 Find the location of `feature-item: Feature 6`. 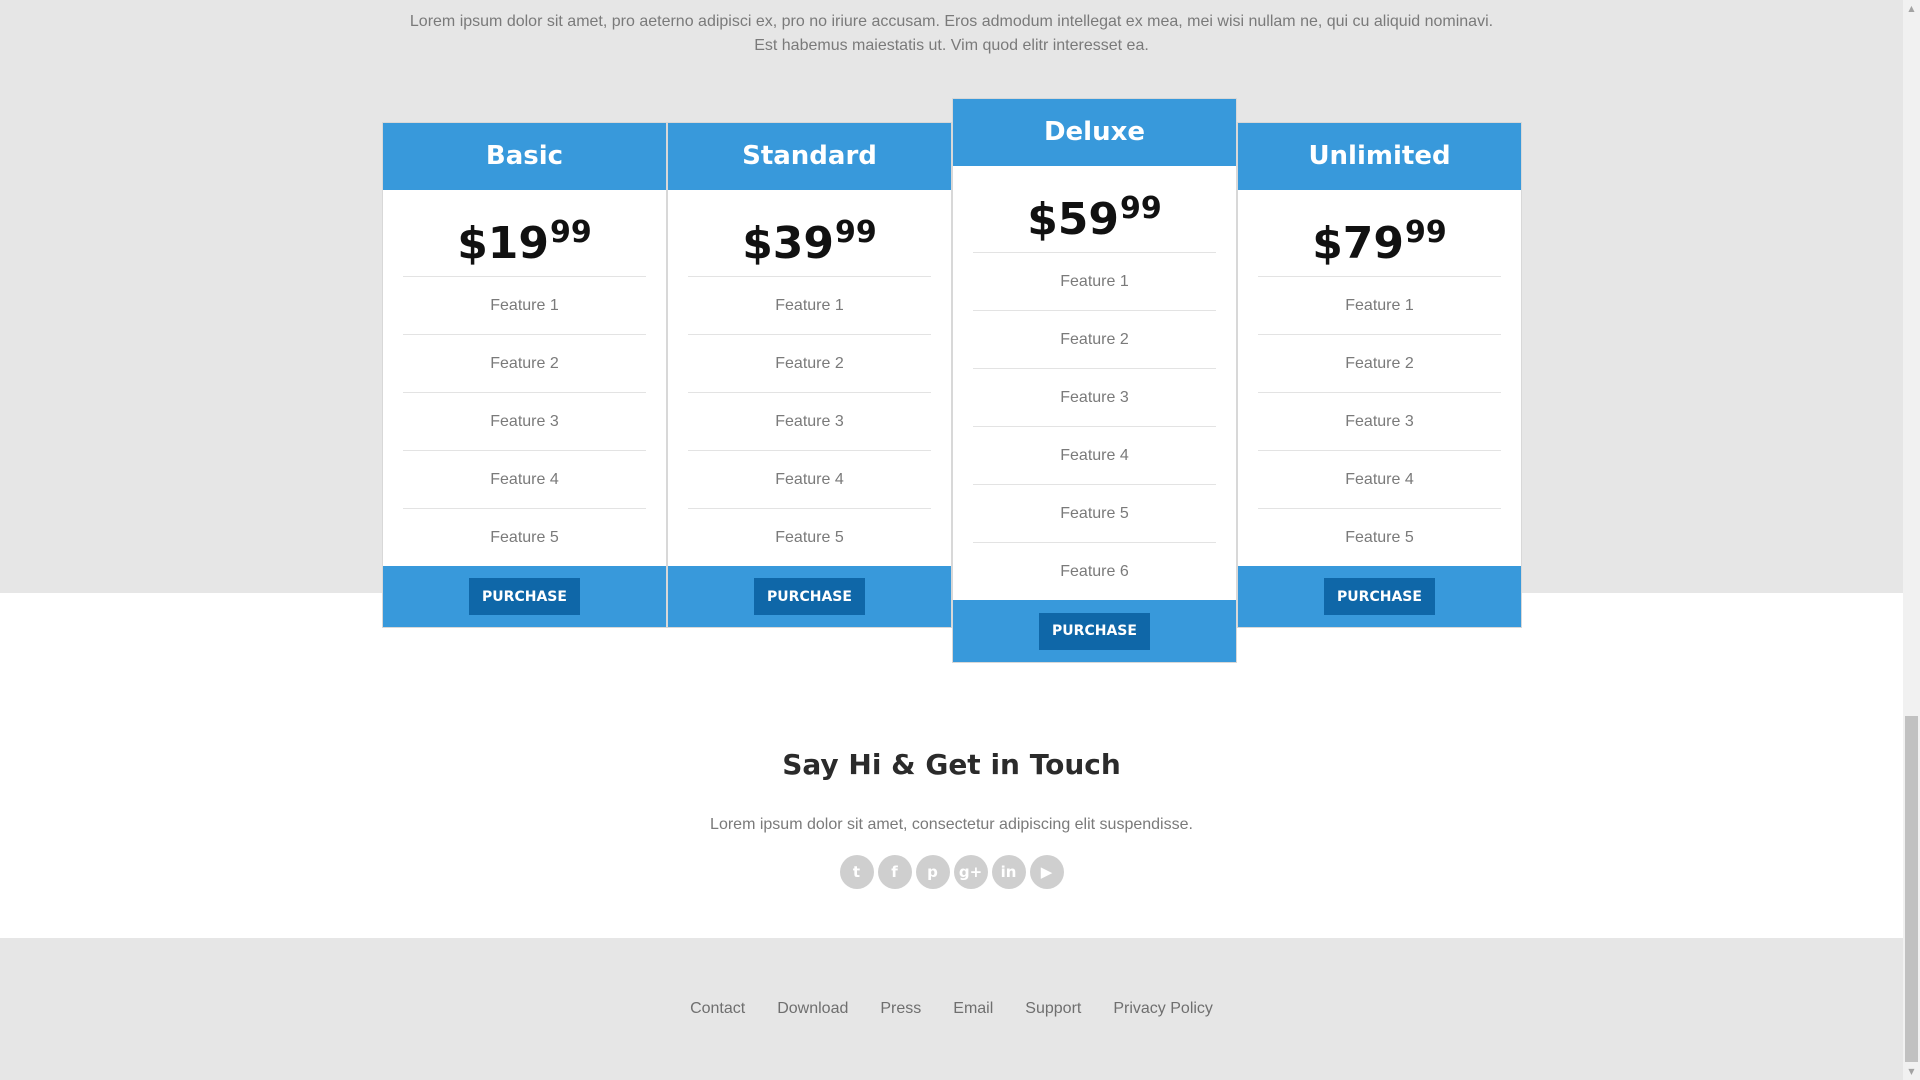

feature-item: Feature 6 is located at coordinates (1094, 571).